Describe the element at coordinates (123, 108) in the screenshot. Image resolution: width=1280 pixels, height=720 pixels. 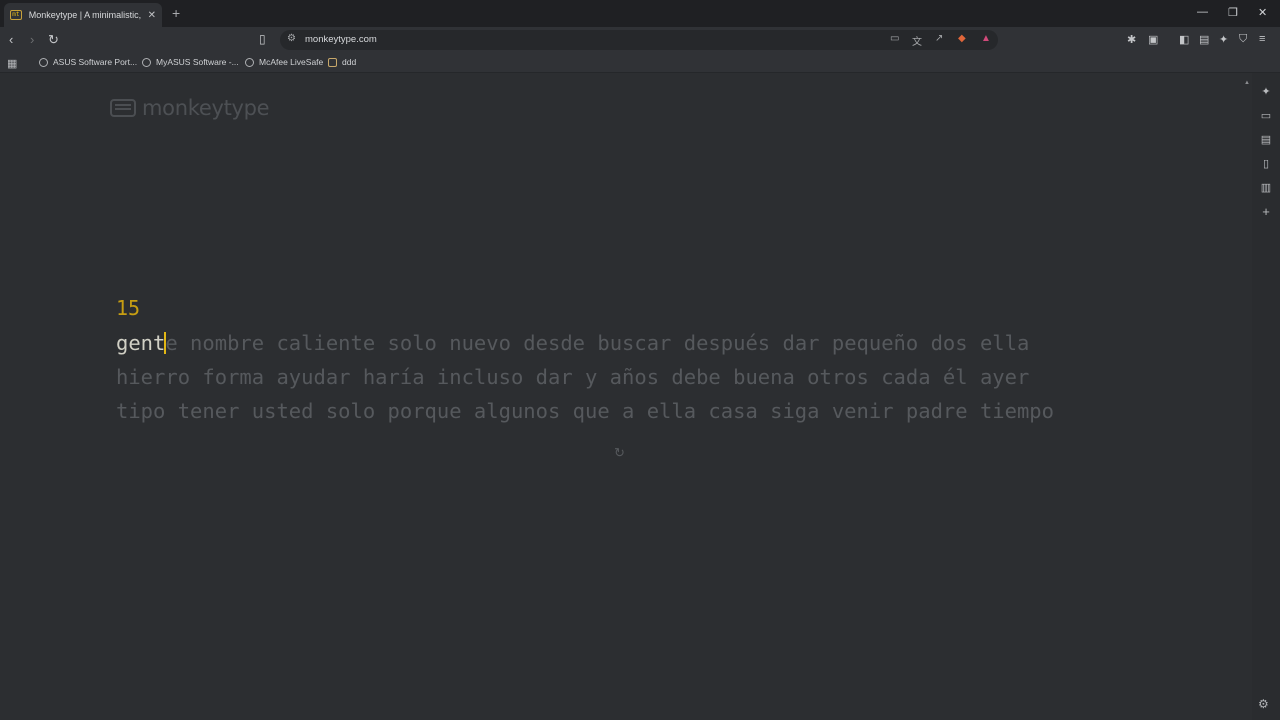
I see `keyboard-logo-icon` at that location.